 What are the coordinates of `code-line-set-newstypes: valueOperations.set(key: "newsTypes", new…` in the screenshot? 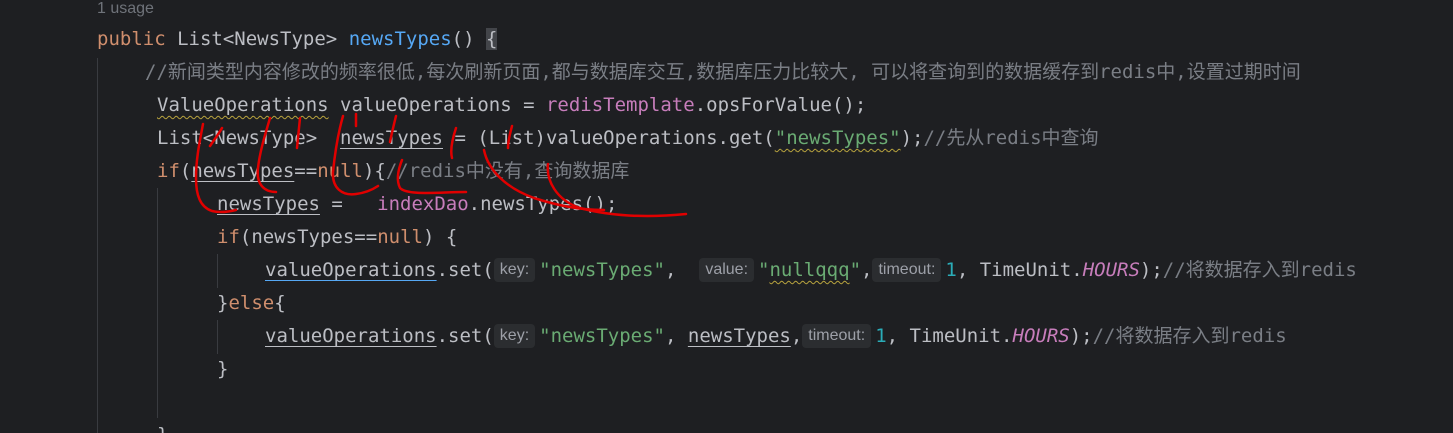 It's located at (776, 336).